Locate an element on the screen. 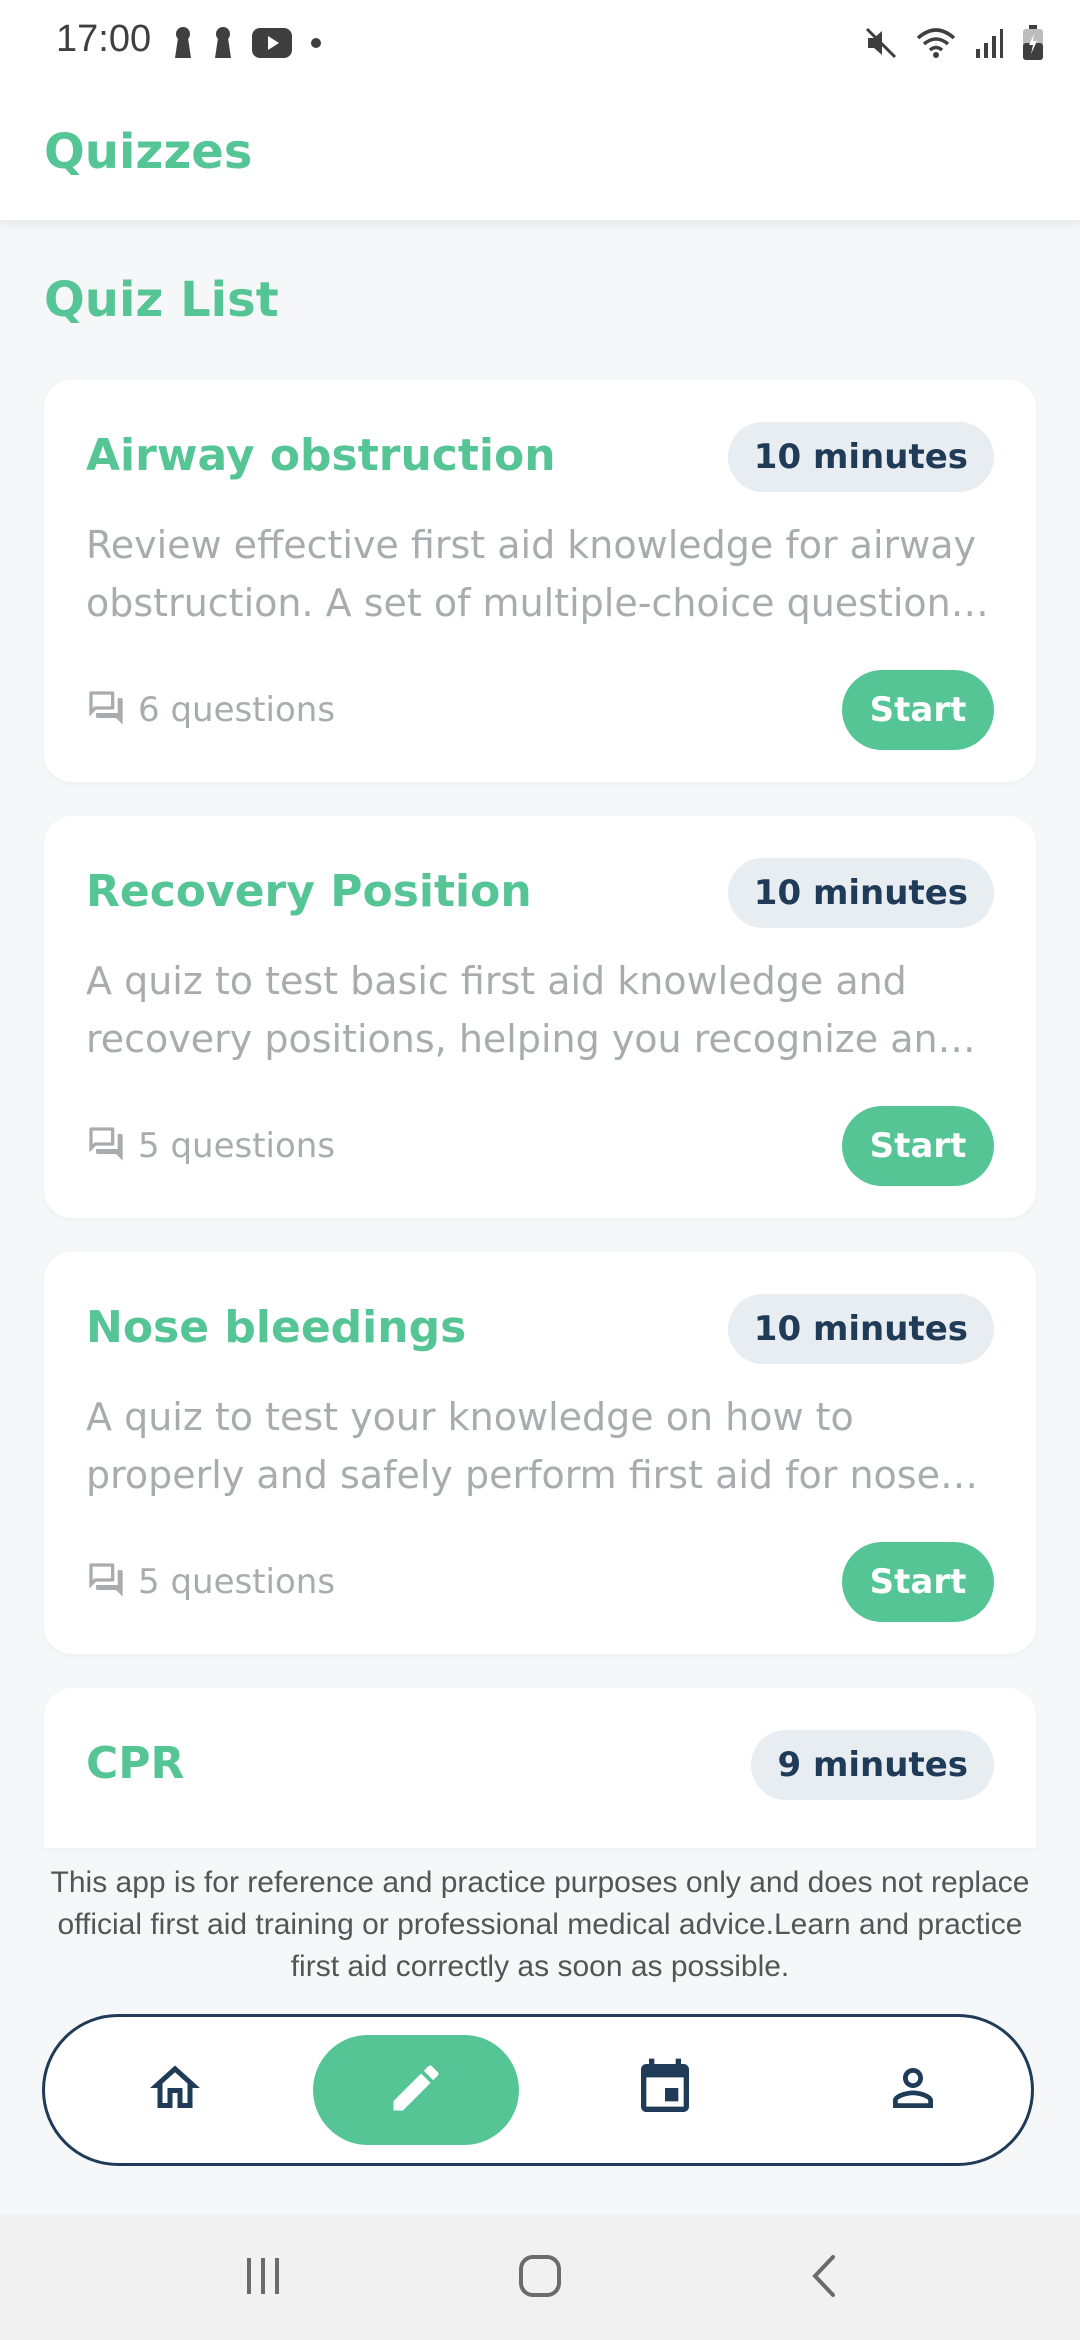 This screenshot has width=1080, height=2340. person-icon is located at coordinates (913, 2090).